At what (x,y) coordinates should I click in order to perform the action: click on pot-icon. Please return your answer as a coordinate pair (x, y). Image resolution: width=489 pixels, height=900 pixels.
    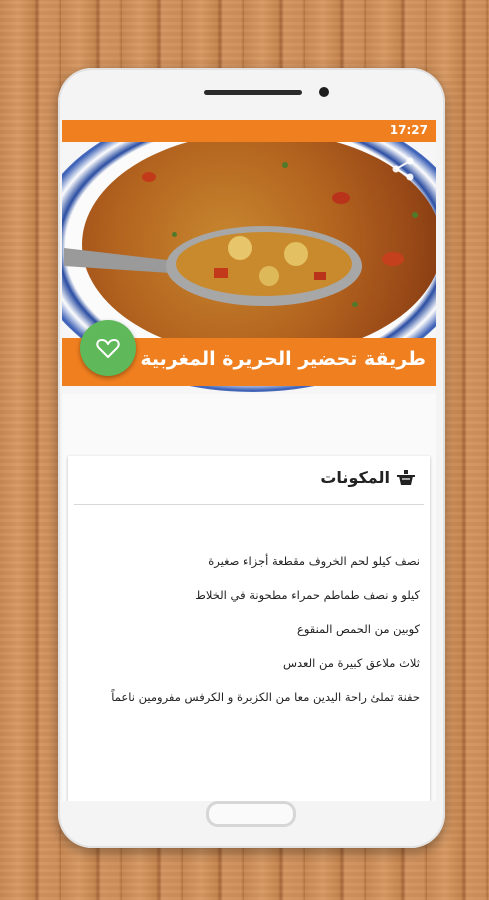
    Looking at the image, I should click on (406, 477).